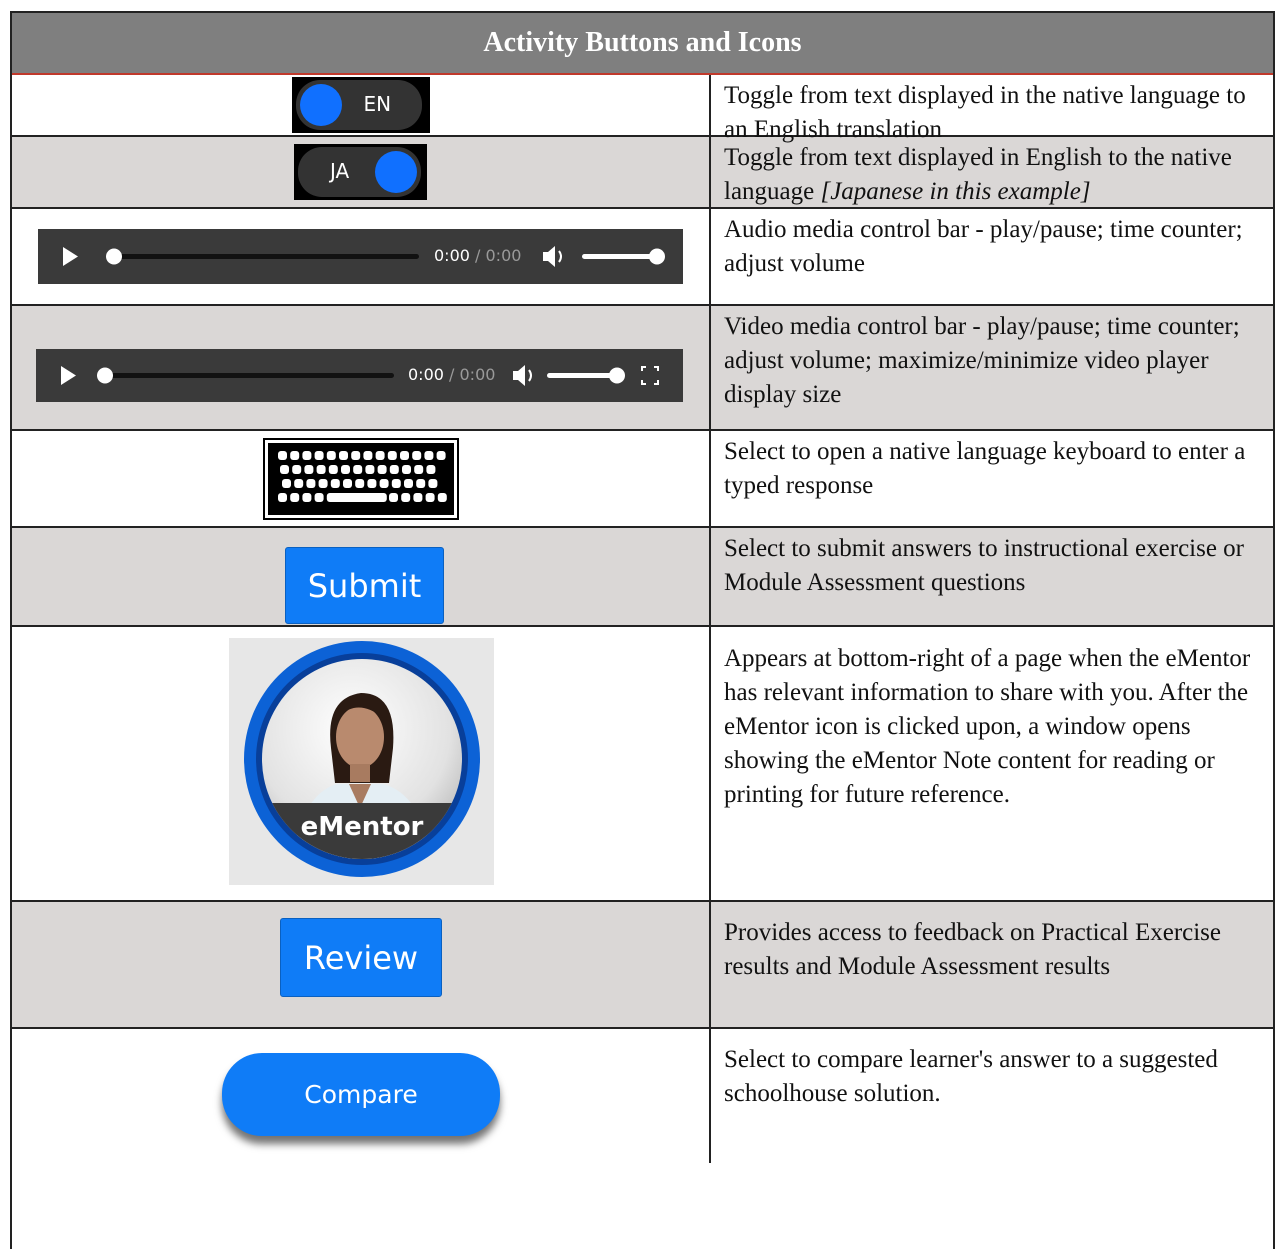  What do you see at coordinates (650, 375) in the screenshot?
I see `fullscreen-icon` at bounding box center [650, 375].